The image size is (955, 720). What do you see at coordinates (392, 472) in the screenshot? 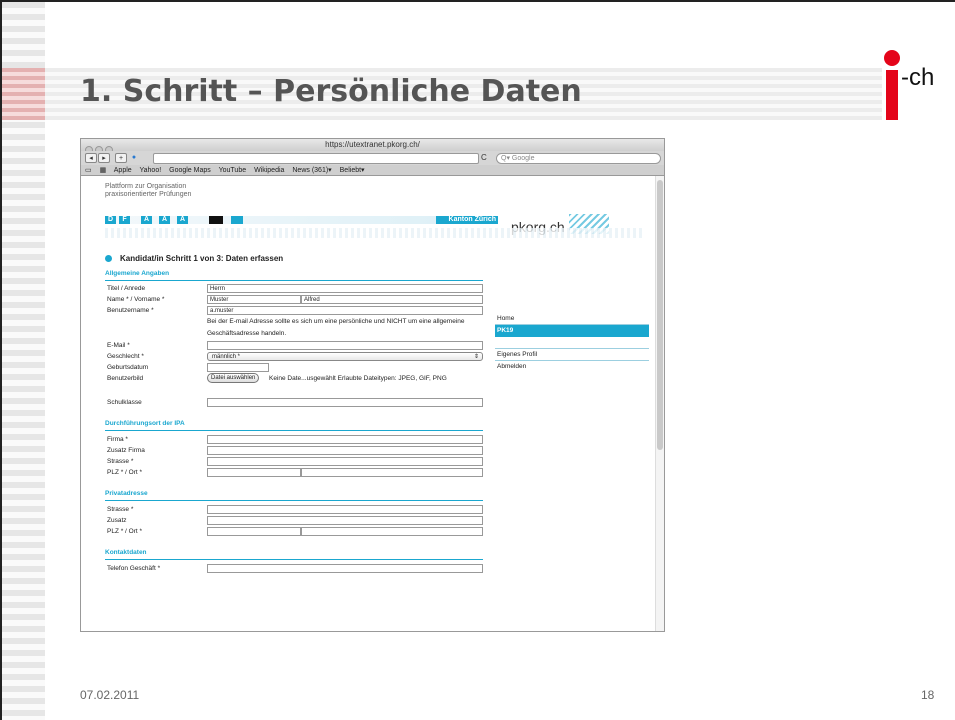
I see `city-field` at bounding box center [392, 472].